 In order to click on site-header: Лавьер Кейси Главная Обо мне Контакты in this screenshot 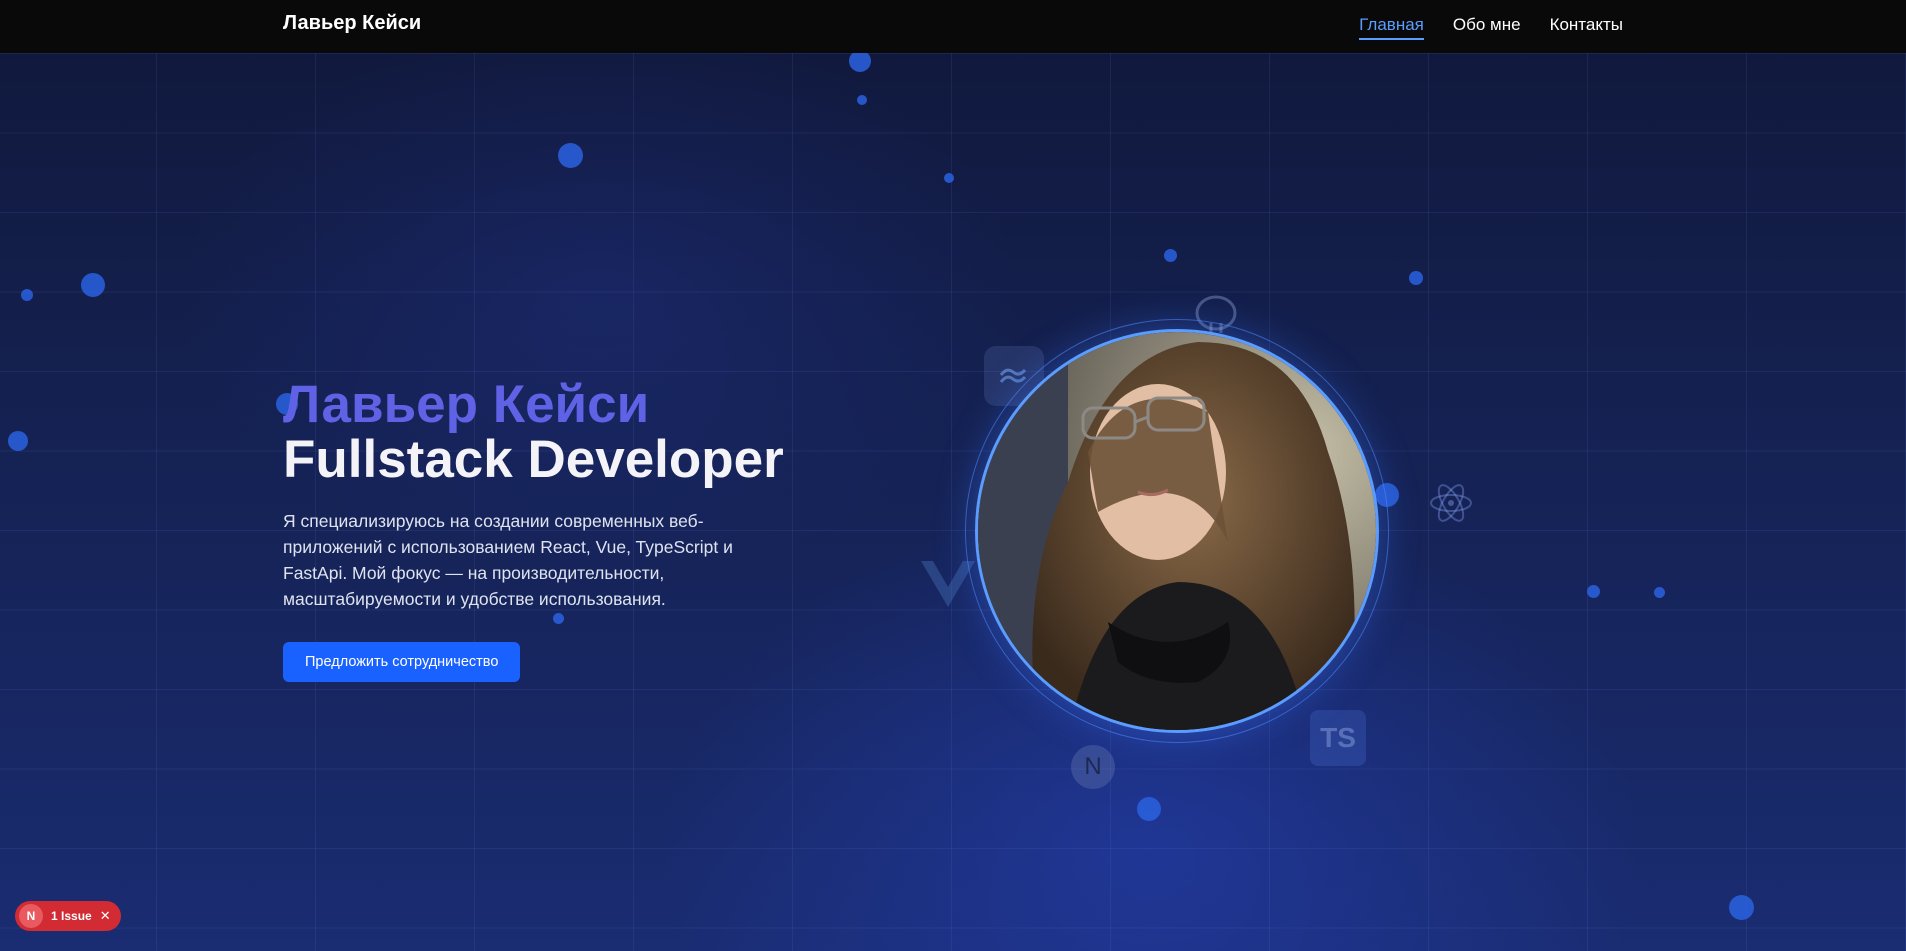, I will do `click(953, 26)`.